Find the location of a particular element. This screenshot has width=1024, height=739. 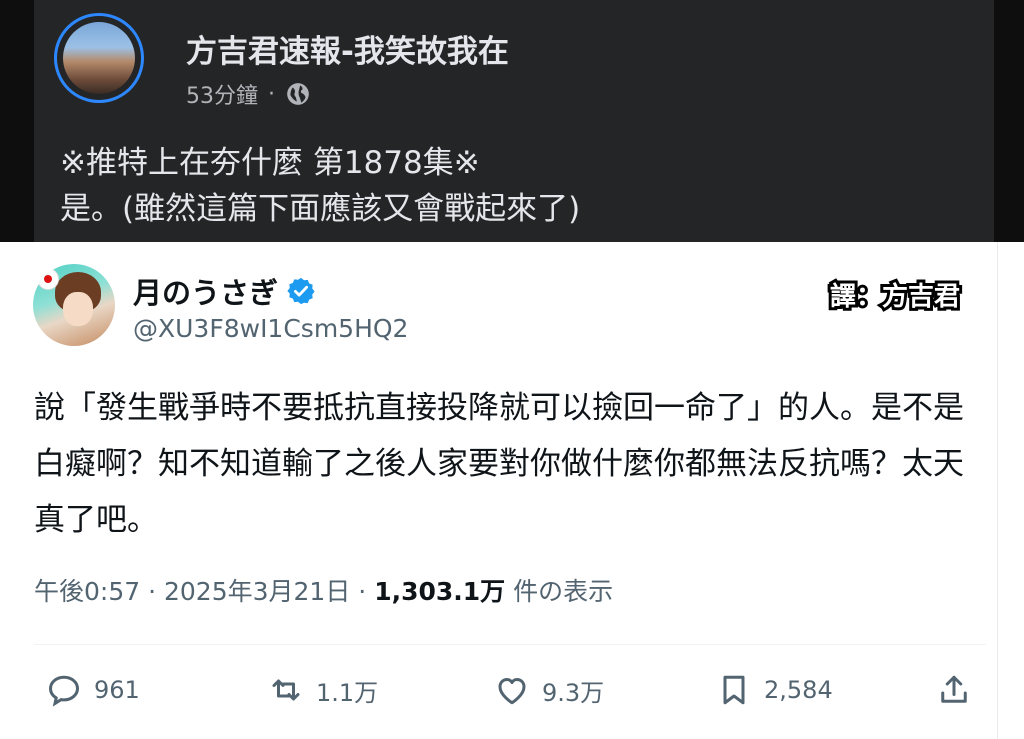

post-text-line2: 是。(雖然這篇下面應該又會戰起來了) is located at coordinates (320, 209).